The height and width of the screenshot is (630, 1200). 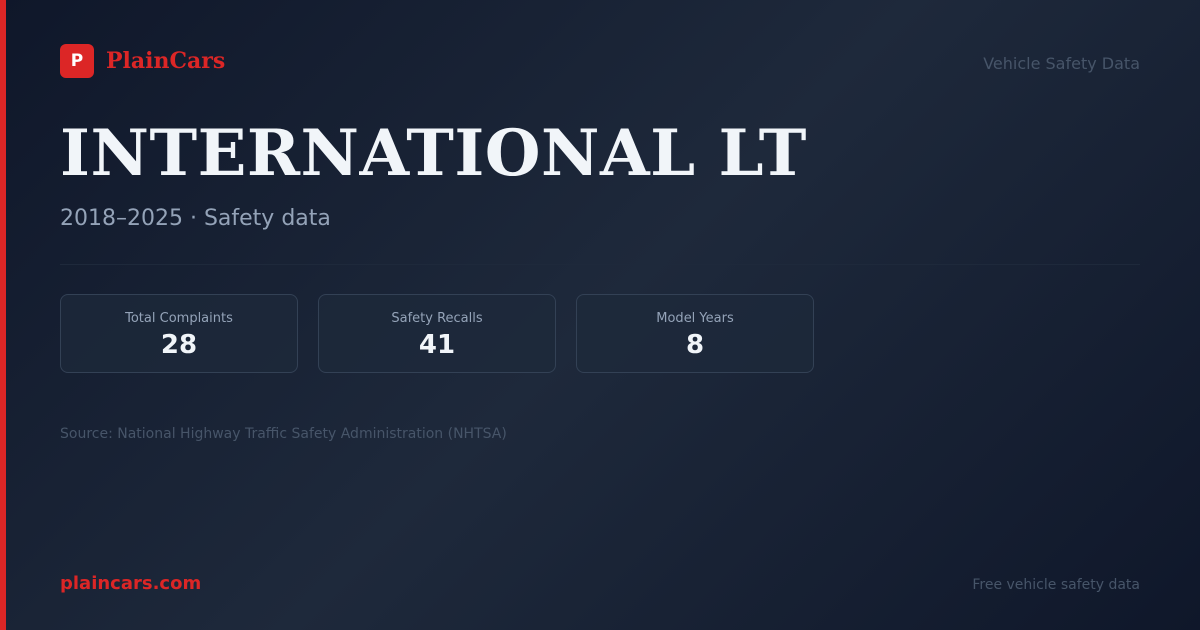 What do you see at coordinates (695, 345) in the screenshot?
I see `stat-value: 8` at bounding box center [695, 345].